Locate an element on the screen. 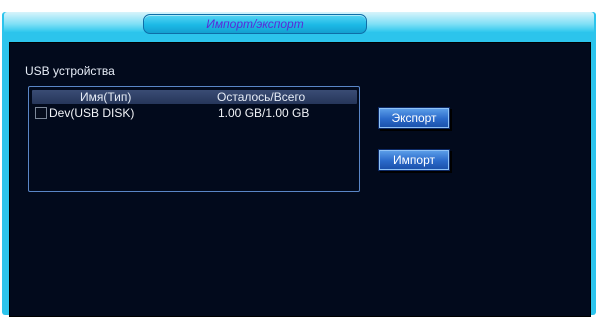 The width and height of the screenshot is (597, 317). usb-section-label: USB устройства is located at coordinates (70, 71).